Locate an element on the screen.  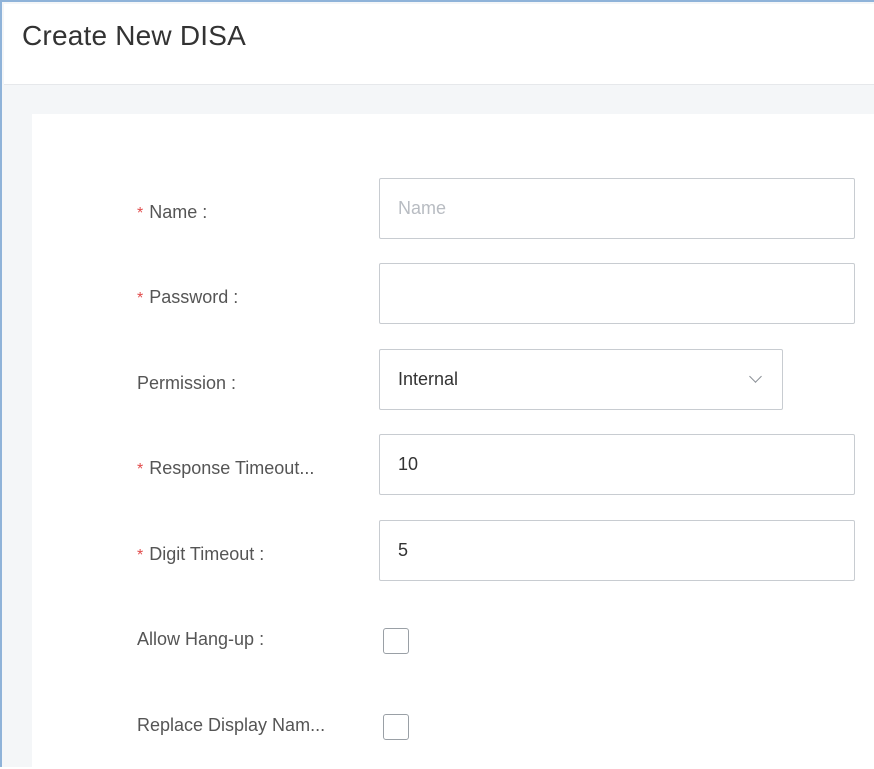
chevron-down-icon is located at coordinates (755, 376).